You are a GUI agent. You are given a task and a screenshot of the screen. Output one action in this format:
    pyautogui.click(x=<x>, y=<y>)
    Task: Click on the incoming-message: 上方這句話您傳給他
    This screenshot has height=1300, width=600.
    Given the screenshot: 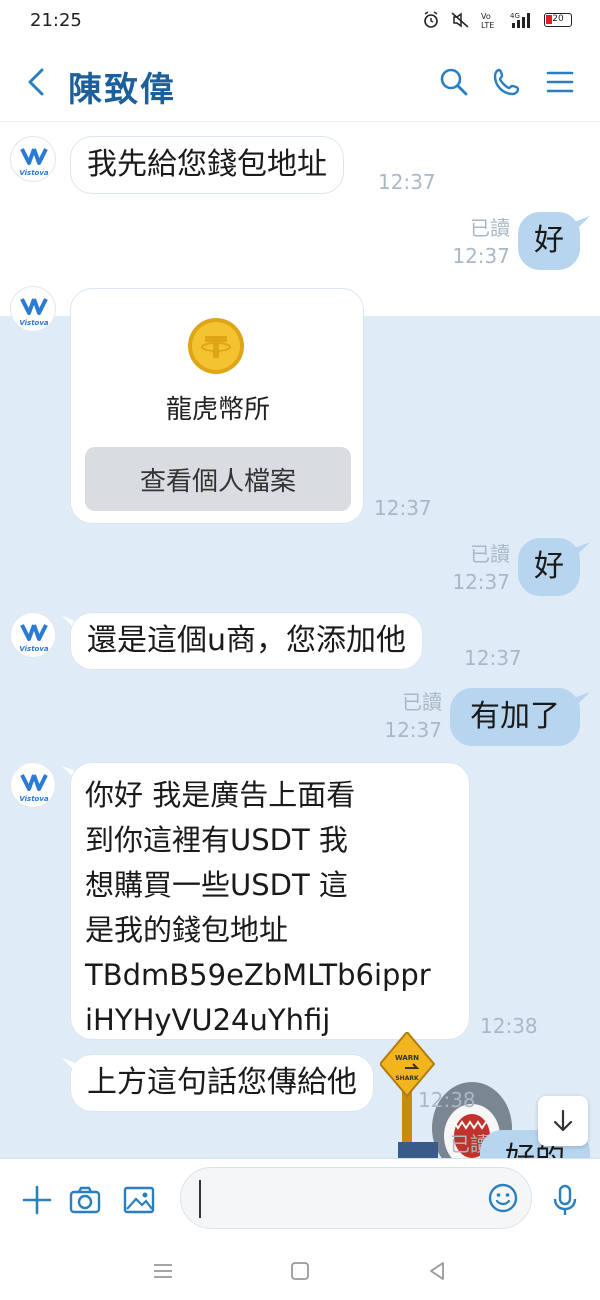 What is the action you would take?
    pyautogui.click(x=222, y=1083)
    